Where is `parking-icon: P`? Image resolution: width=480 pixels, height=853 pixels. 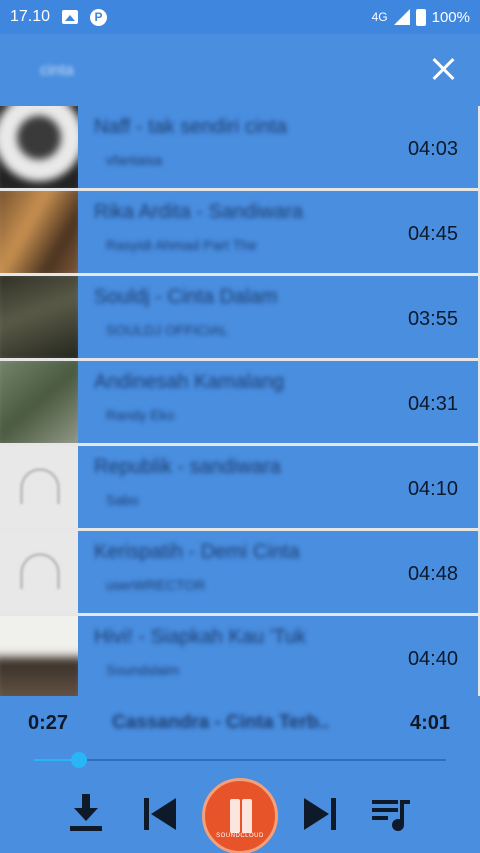
parking-icon: P is located at coordinates (99, 17).